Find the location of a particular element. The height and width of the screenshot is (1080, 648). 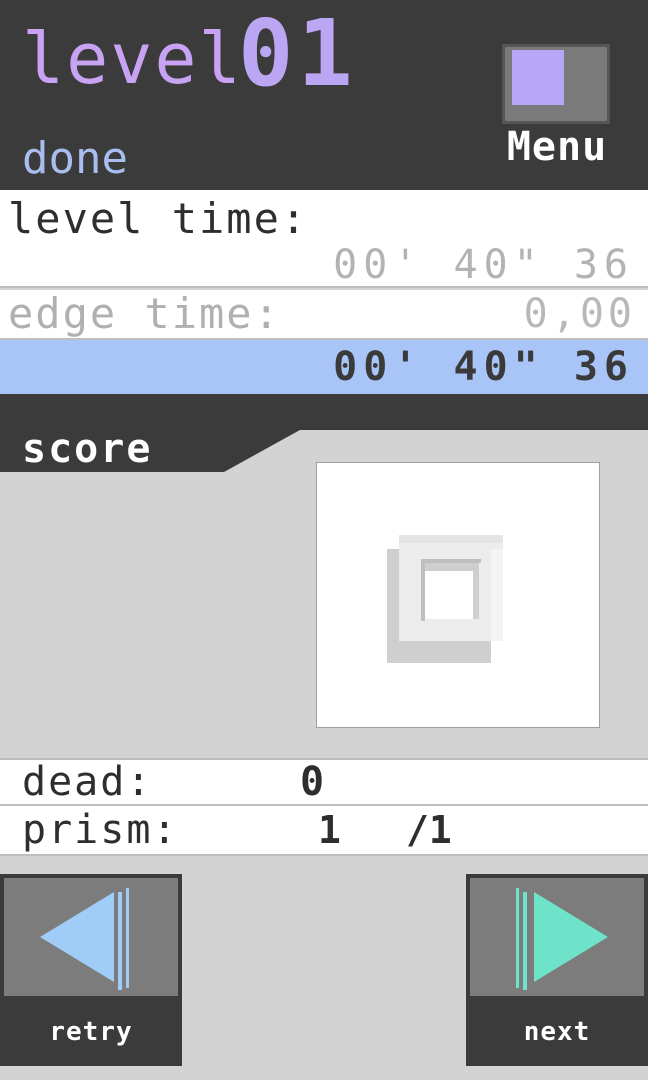

score-rank-panel is located at coordinates (458, 595).